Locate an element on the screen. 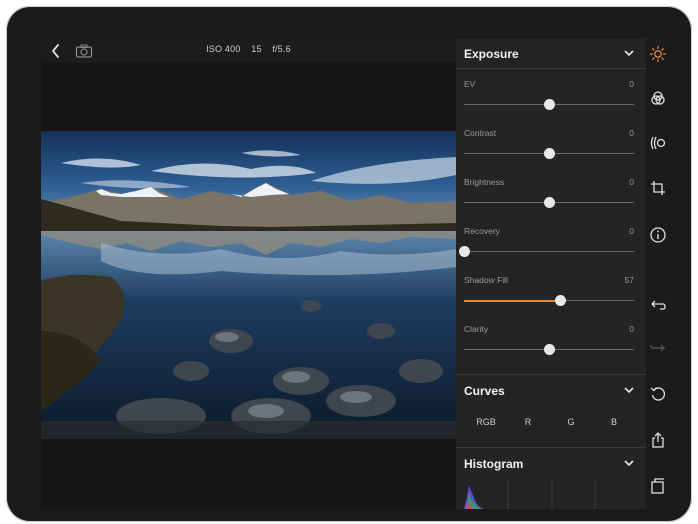 This screenshot has width=698, height=524. iso-value: ISO 400 is located at coordinates (223, 49).